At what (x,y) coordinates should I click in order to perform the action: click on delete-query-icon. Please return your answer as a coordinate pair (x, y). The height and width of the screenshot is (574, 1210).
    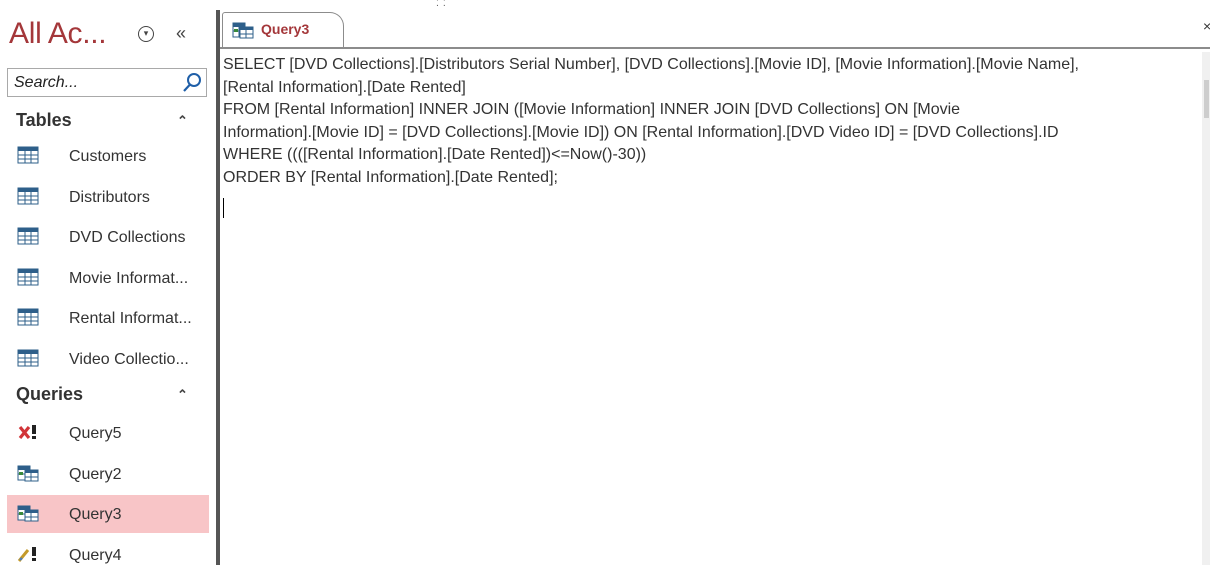
    Looking at the image, I should click on (27, 432).